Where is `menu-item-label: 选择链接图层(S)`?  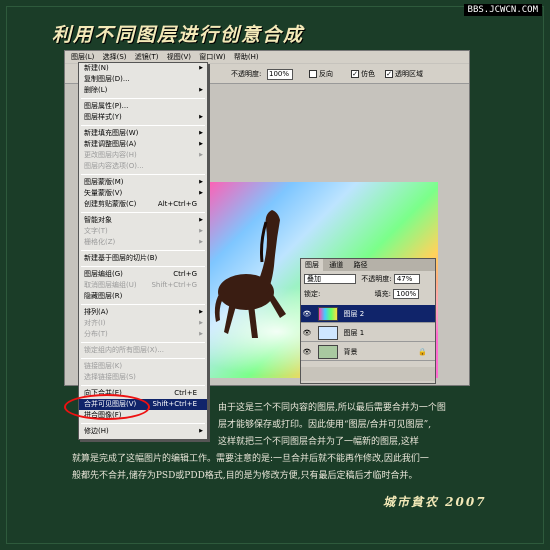
menu-item-label: 选择链接图层(S) is located at coordinates (110, 377).